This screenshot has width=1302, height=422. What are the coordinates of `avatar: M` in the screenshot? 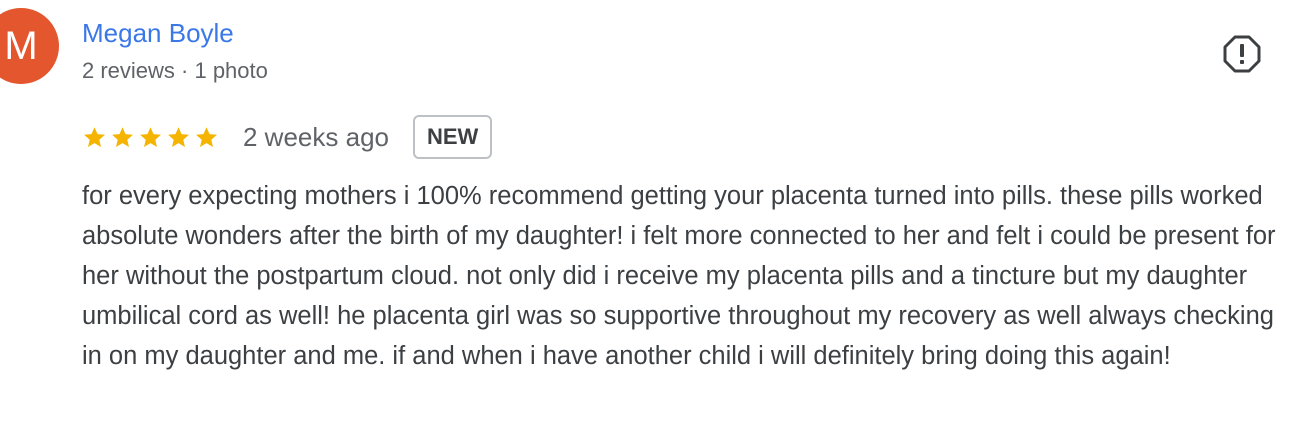 It's located at (29, 46).